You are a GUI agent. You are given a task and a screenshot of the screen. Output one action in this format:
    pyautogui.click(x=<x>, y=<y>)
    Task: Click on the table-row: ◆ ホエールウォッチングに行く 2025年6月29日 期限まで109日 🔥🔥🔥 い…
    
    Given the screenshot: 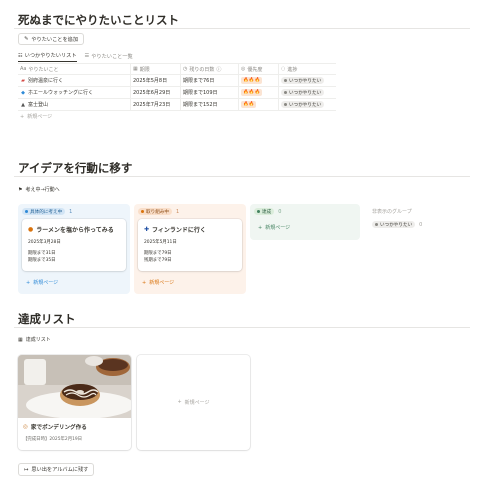 What is the action you would take?
    pyautogui.click(x=177, y=92)
    